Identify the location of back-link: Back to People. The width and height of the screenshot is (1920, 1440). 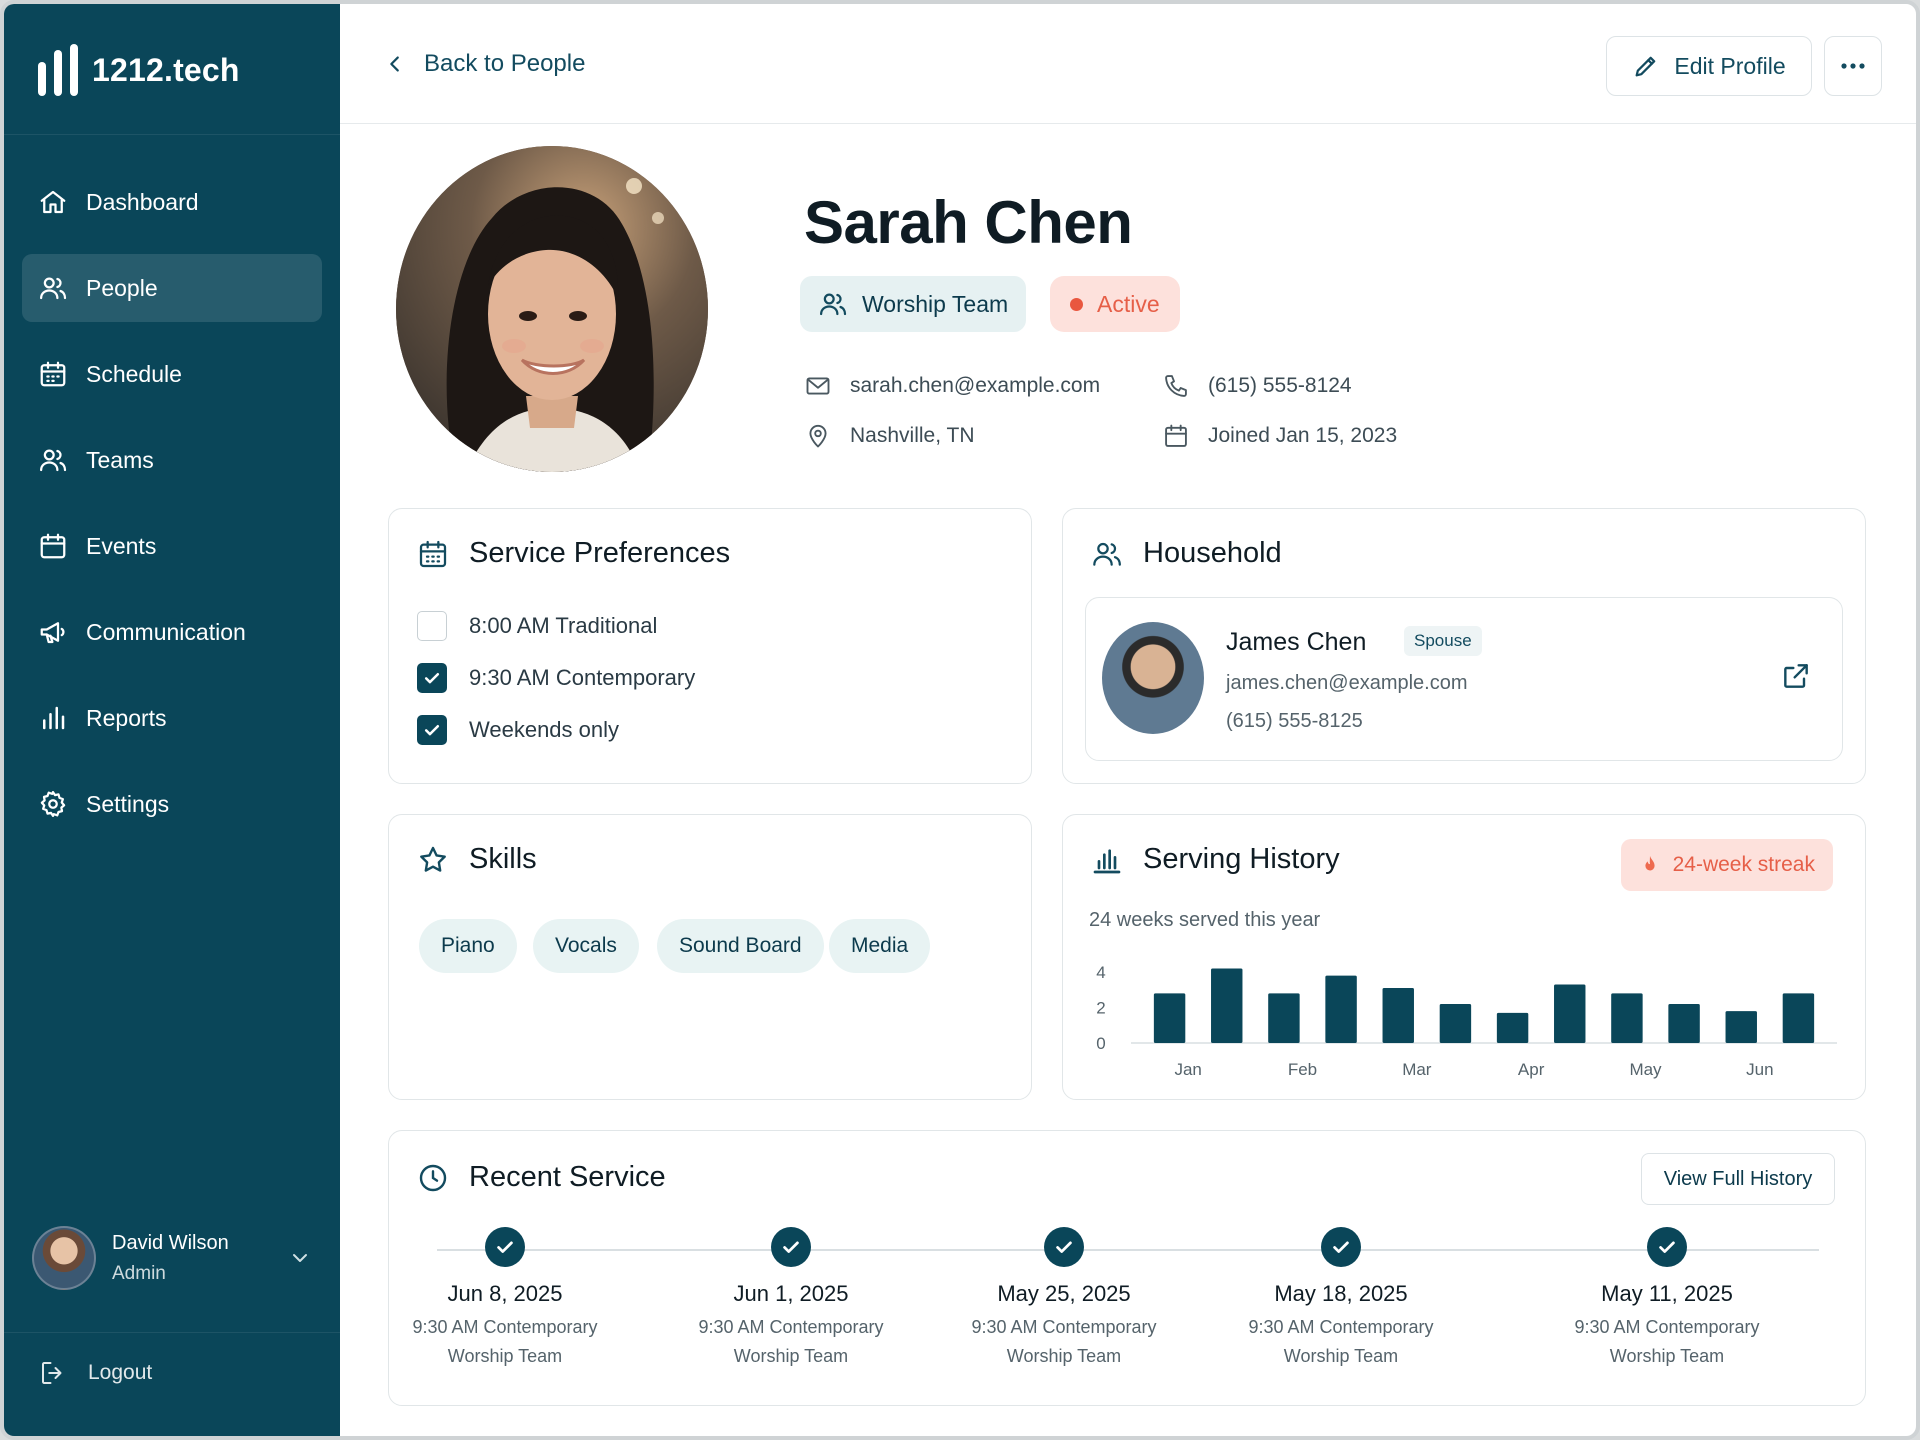
(484, 64).